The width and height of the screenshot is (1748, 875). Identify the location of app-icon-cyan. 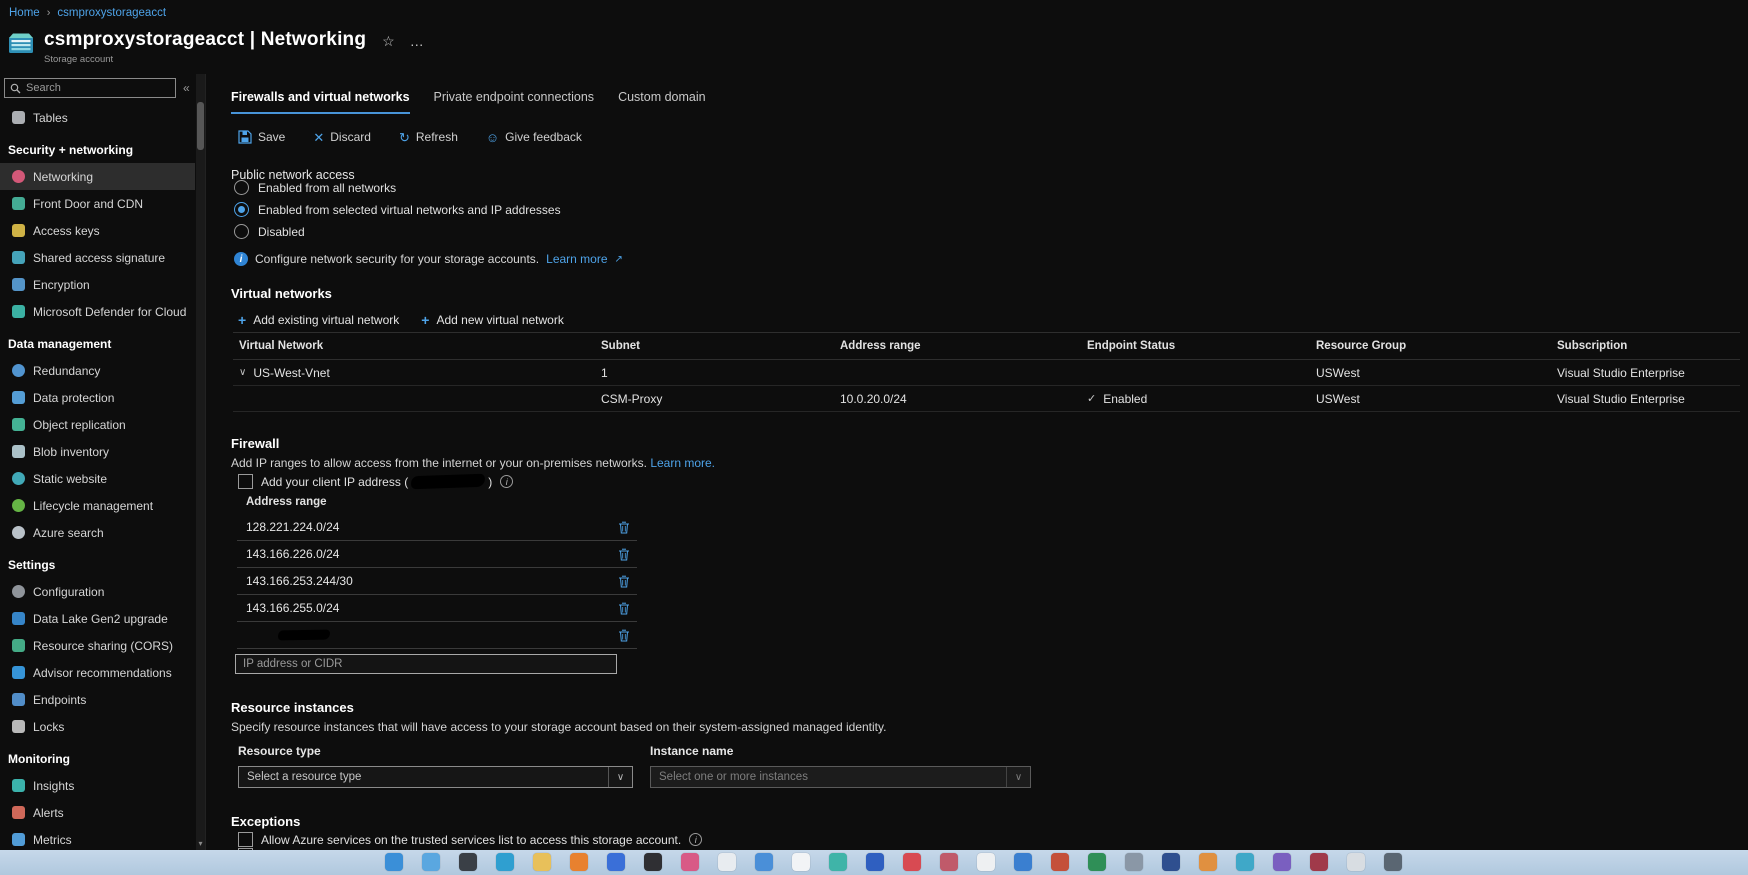
(1245, 862).